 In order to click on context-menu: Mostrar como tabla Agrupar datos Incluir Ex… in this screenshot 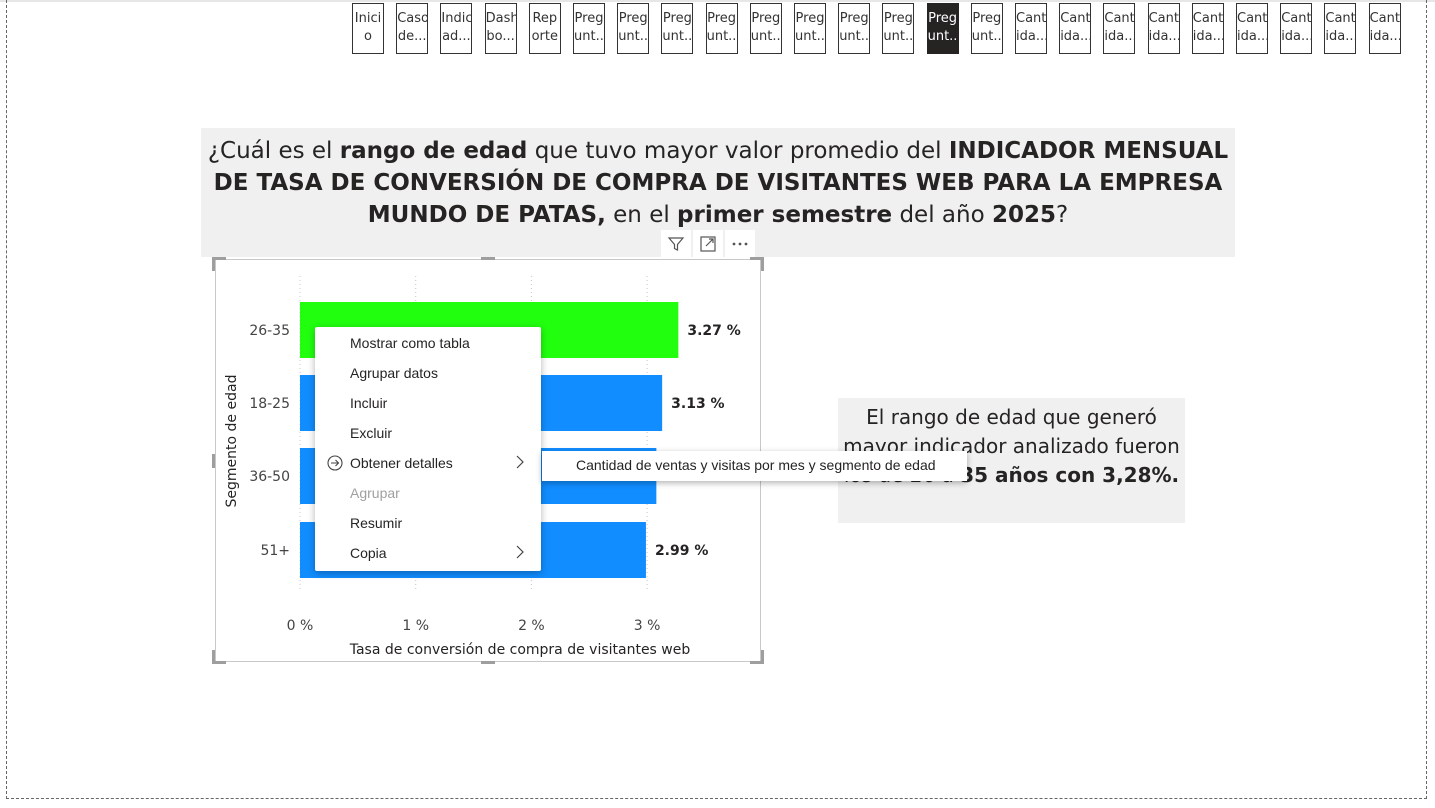, I will do `click(428, 449)`.